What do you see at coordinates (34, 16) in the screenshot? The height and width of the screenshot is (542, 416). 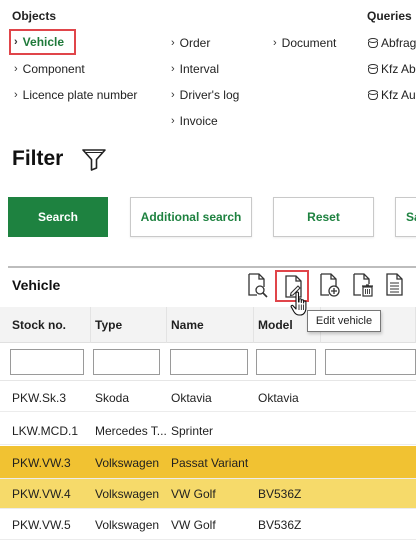 I see `objects-heading: Objects` at bounding box center [34, 16].